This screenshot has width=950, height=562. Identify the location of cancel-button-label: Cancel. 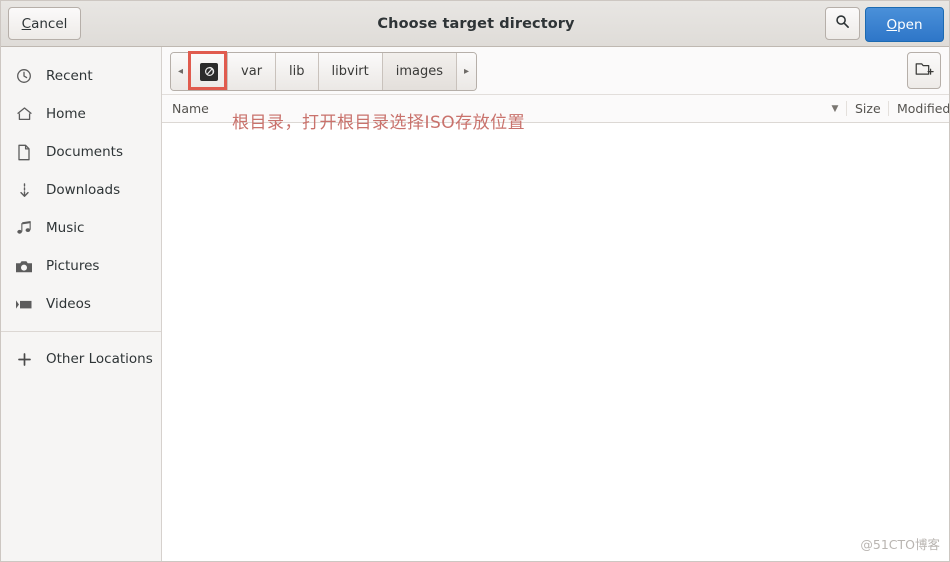
(45, 24).